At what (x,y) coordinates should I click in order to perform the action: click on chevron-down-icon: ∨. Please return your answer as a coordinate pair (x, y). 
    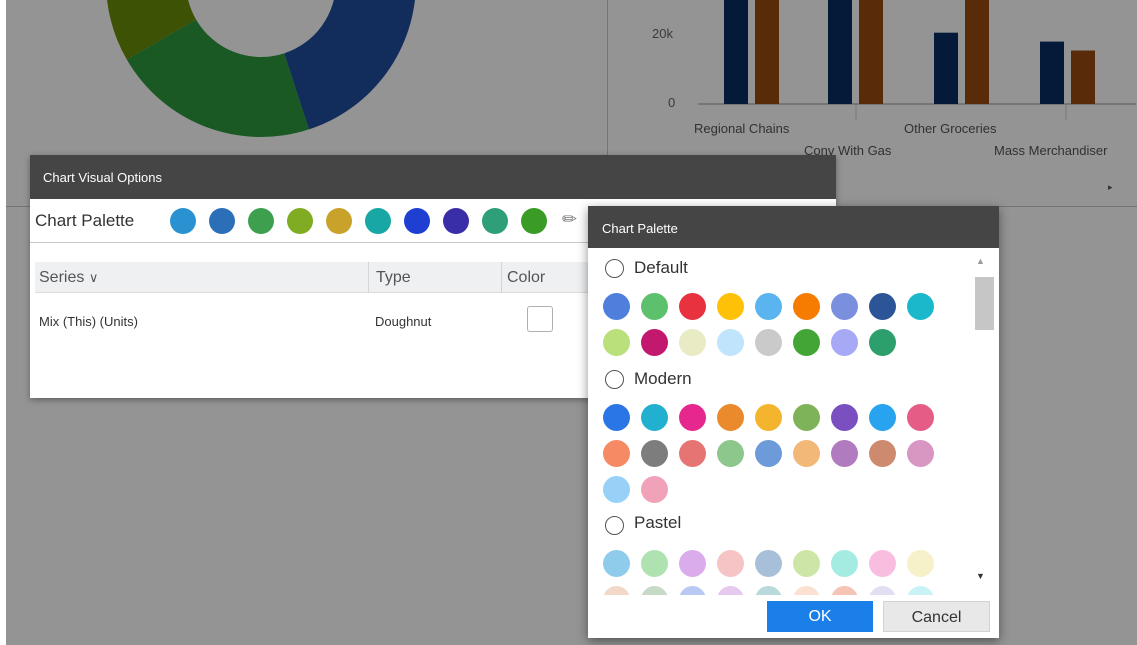
    Looking at the image, I should click on (93, 277).